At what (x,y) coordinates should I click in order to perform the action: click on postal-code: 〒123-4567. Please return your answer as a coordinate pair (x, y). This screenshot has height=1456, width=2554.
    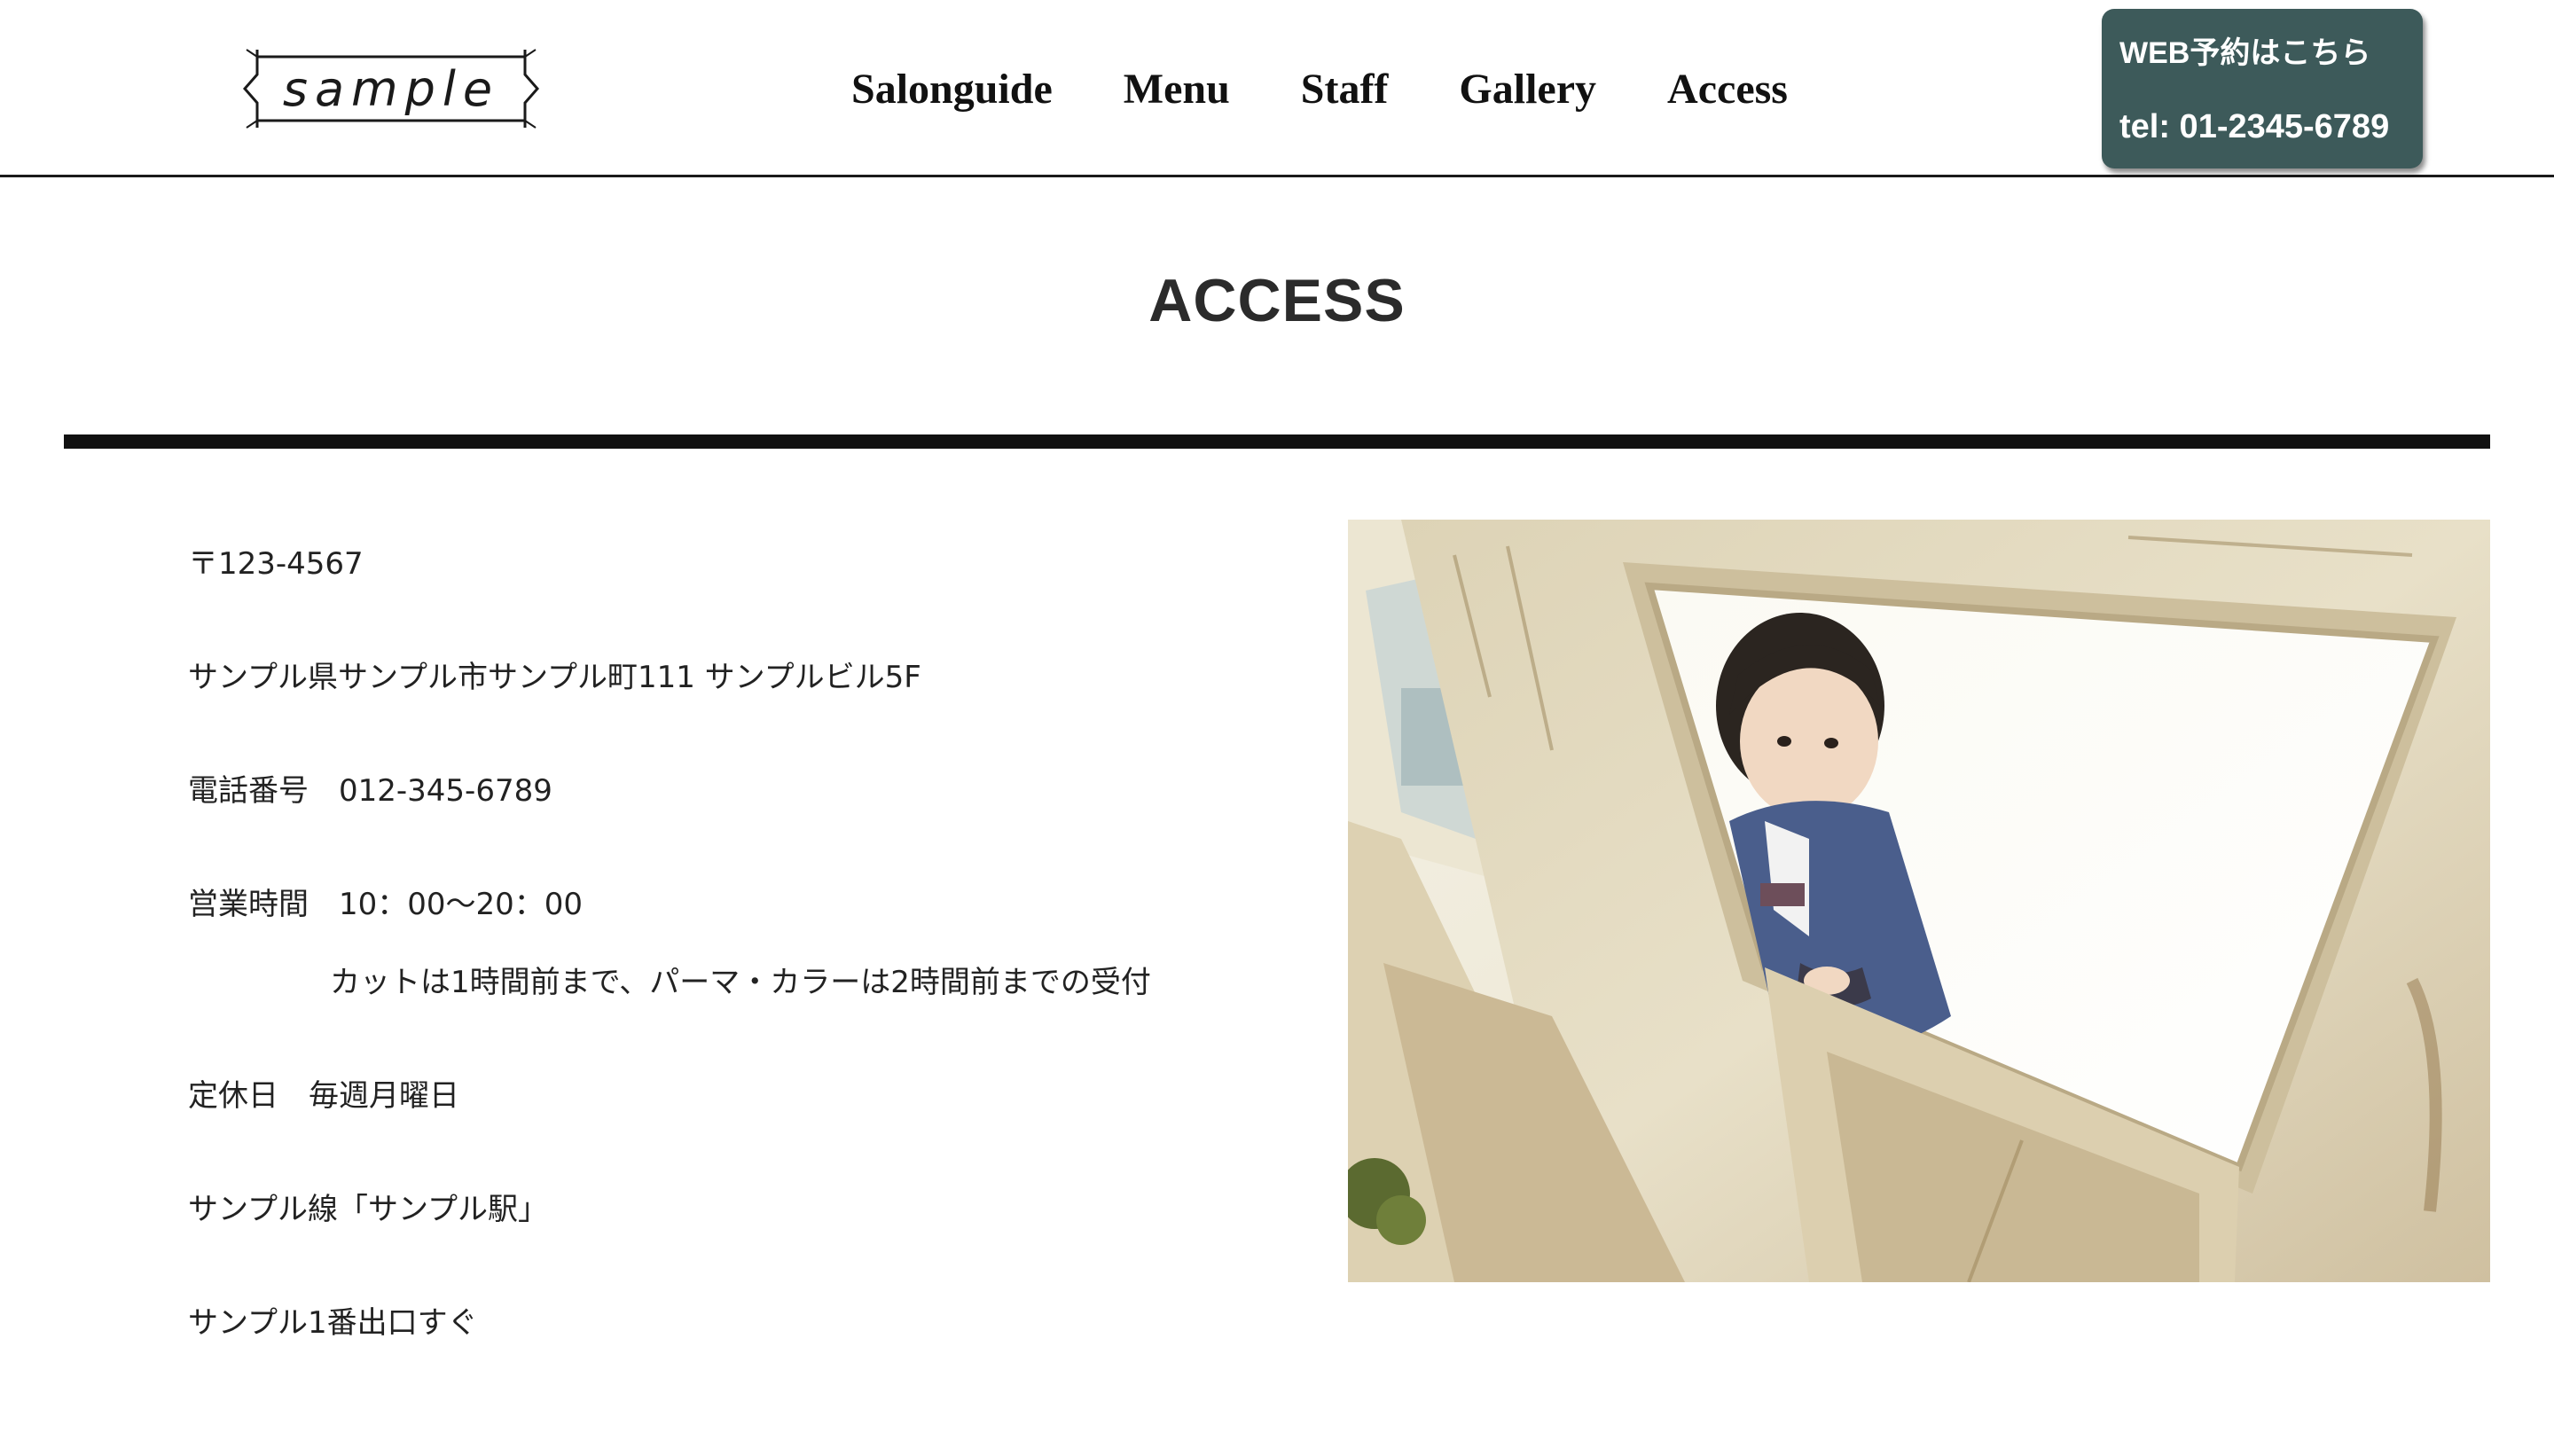
    Looking at the image, I should click on (276, 564).